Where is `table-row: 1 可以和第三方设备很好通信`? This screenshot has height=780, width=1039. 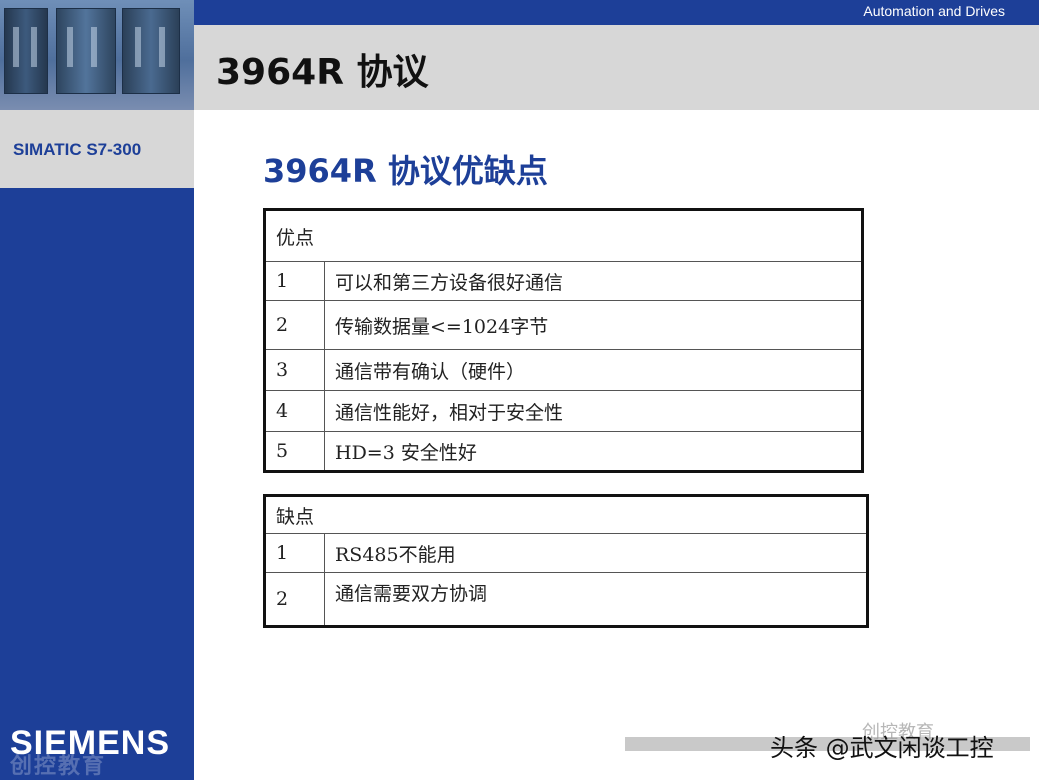
table-row: 1 可以和第三方设备很好通信 is located at coordinates (563, 281).